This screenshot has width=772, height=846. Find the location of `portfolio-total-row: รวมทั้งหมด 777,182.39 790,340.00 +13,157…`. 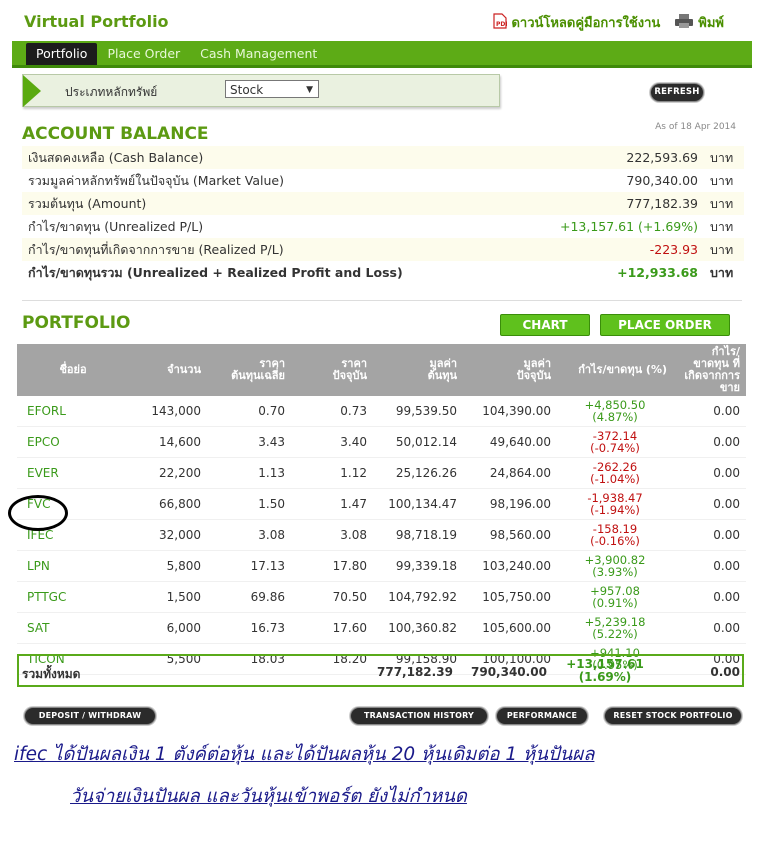

portfolio-total-row: รวมทั้งหมด 777,182.39 790,340.00 +13,157… is located at coordinates (380, 670).